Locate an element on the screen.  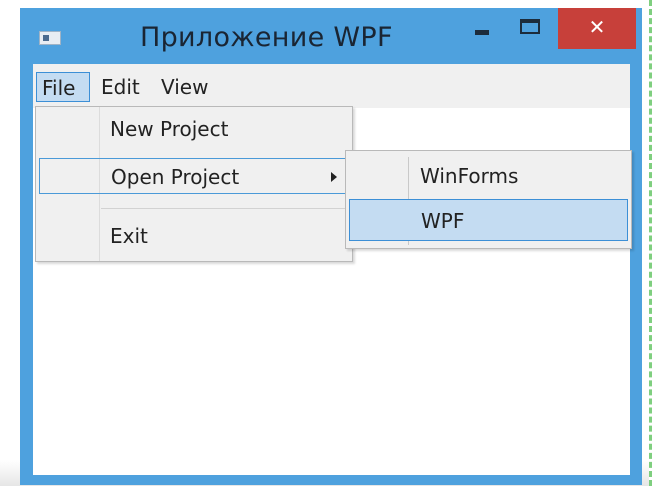
submenu-item-winforms: WinForms is located at coordinates (488, 176).